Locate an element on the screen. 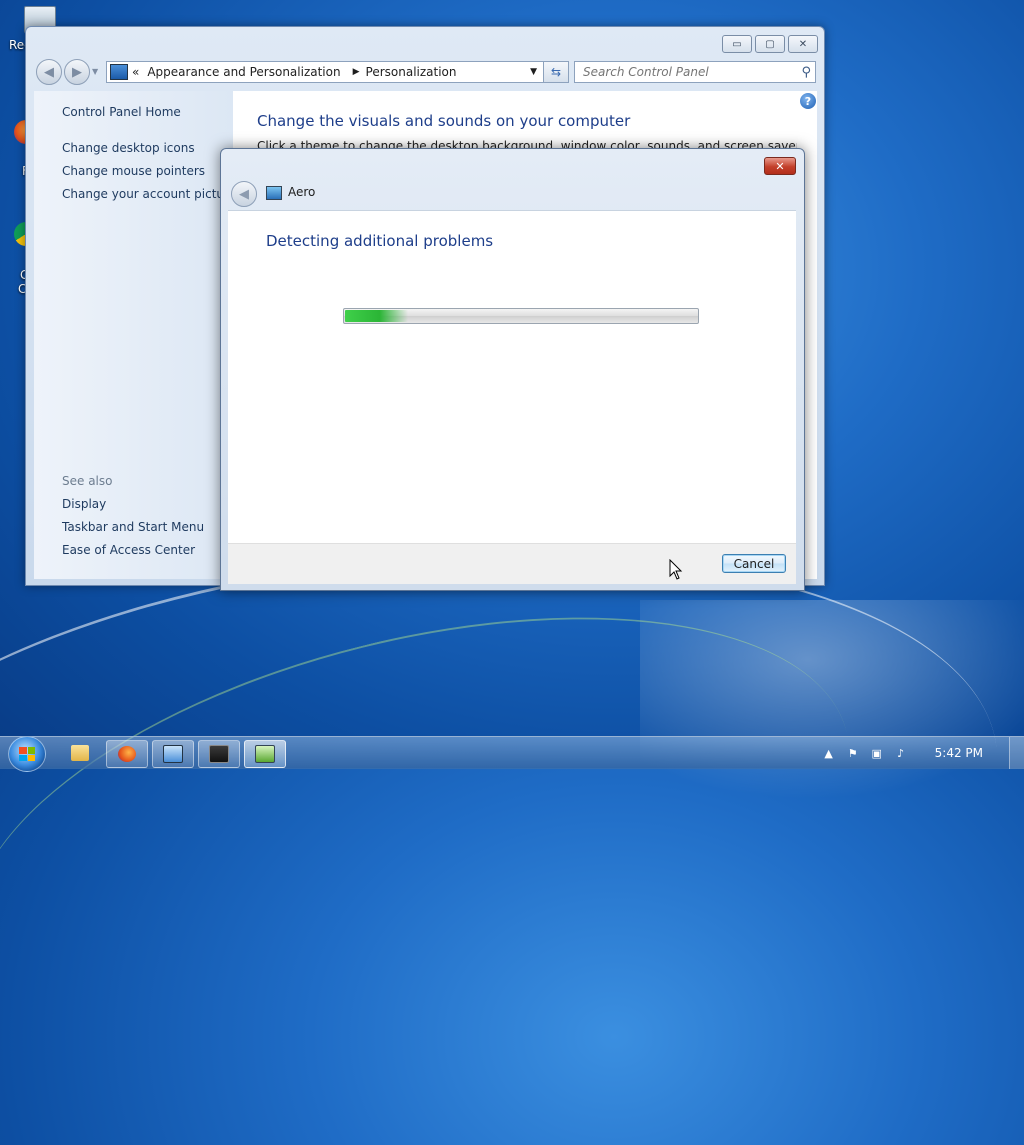 The width and height of the screenshot is (1024, 1145). display-link: Display is located at coordinates (84, 504).